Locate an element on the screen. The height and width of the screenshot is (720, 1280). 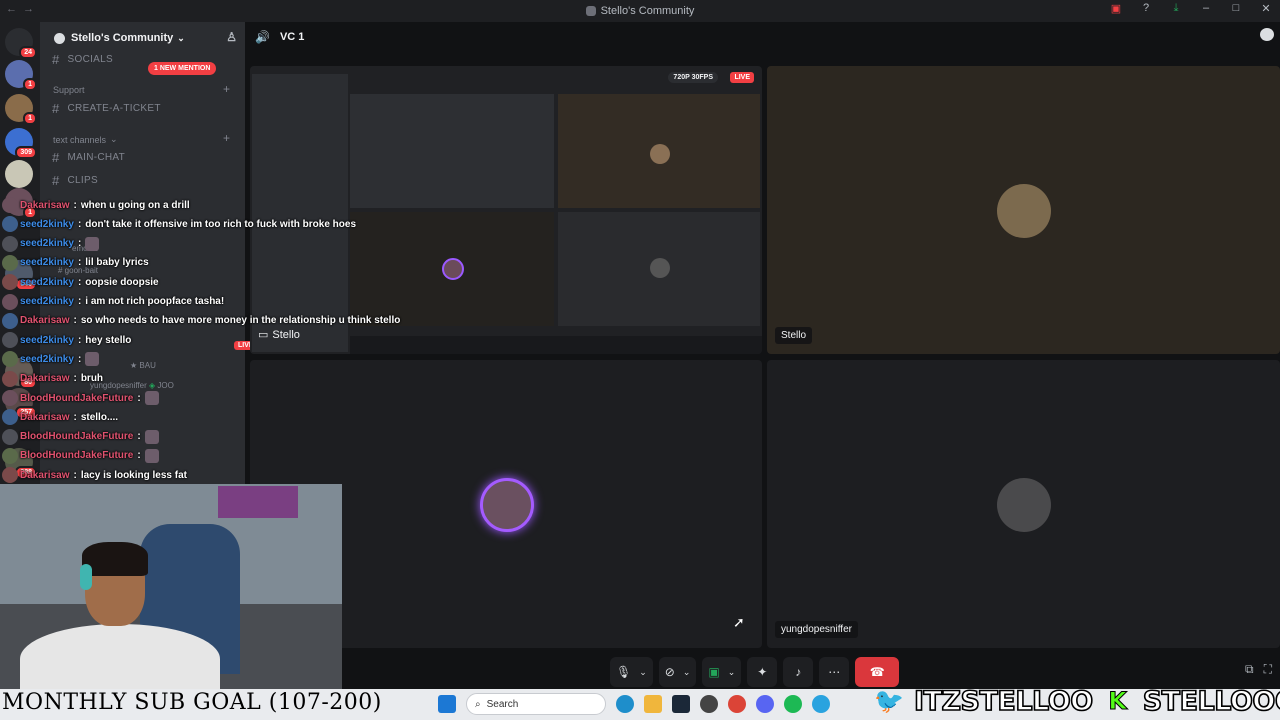
server-icon is located at coordinates (19, 174).